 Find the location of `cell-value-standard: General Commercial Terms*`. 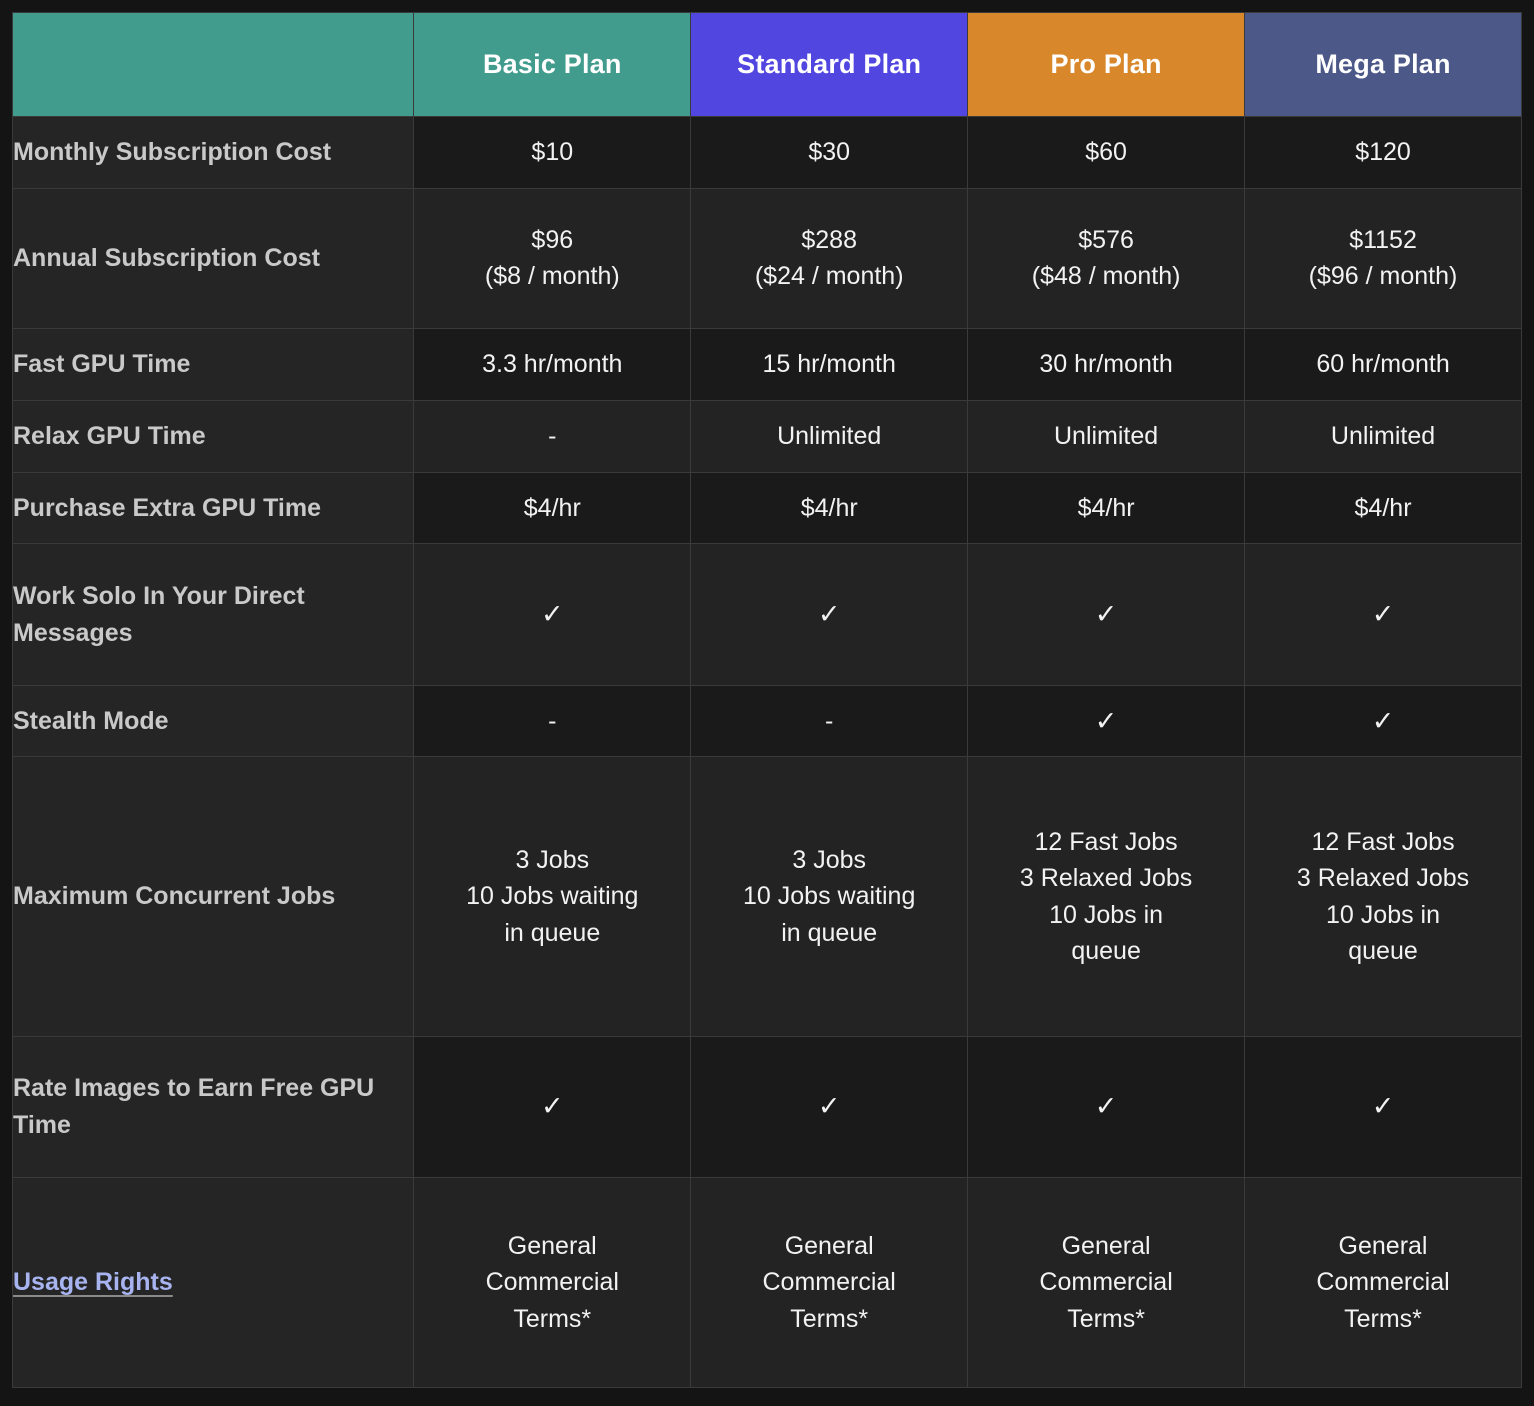

cell-value-standard: General Commercial Terms* is located at coordinates (829, 1282).